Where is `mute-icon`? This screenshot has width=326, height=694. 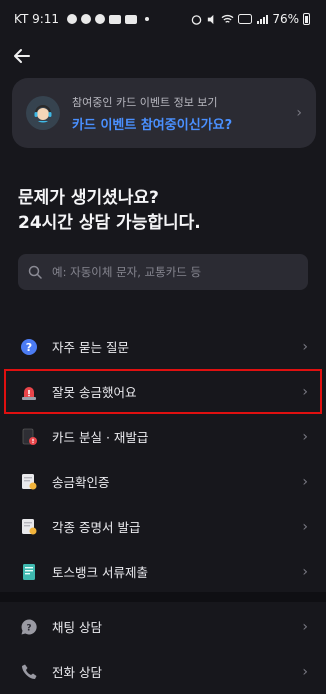
mute-icon is located at coordinates (211, 19).